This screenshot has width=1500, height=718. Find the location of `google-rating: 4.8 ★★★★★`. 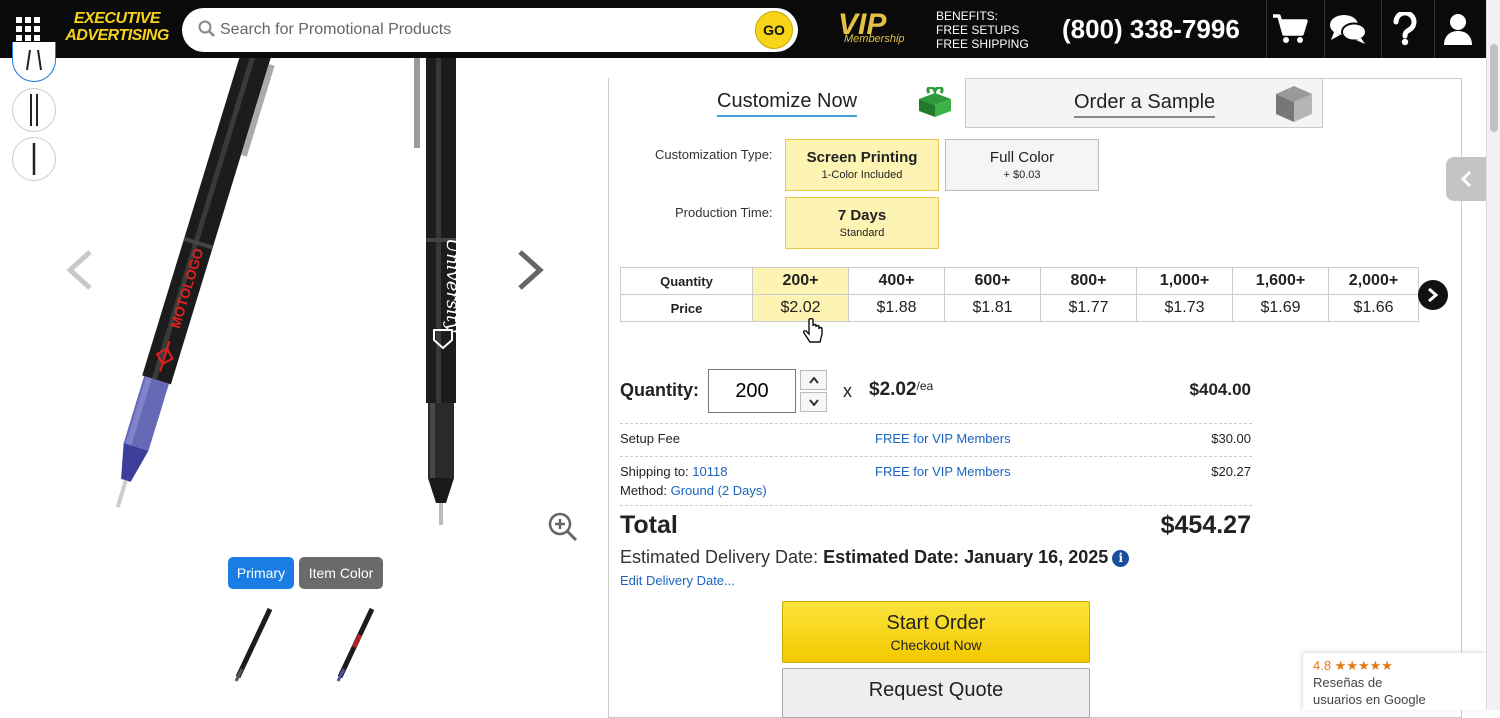

google-rating: 4.8 ★★★★★ is located at coordinates (1353, 665).